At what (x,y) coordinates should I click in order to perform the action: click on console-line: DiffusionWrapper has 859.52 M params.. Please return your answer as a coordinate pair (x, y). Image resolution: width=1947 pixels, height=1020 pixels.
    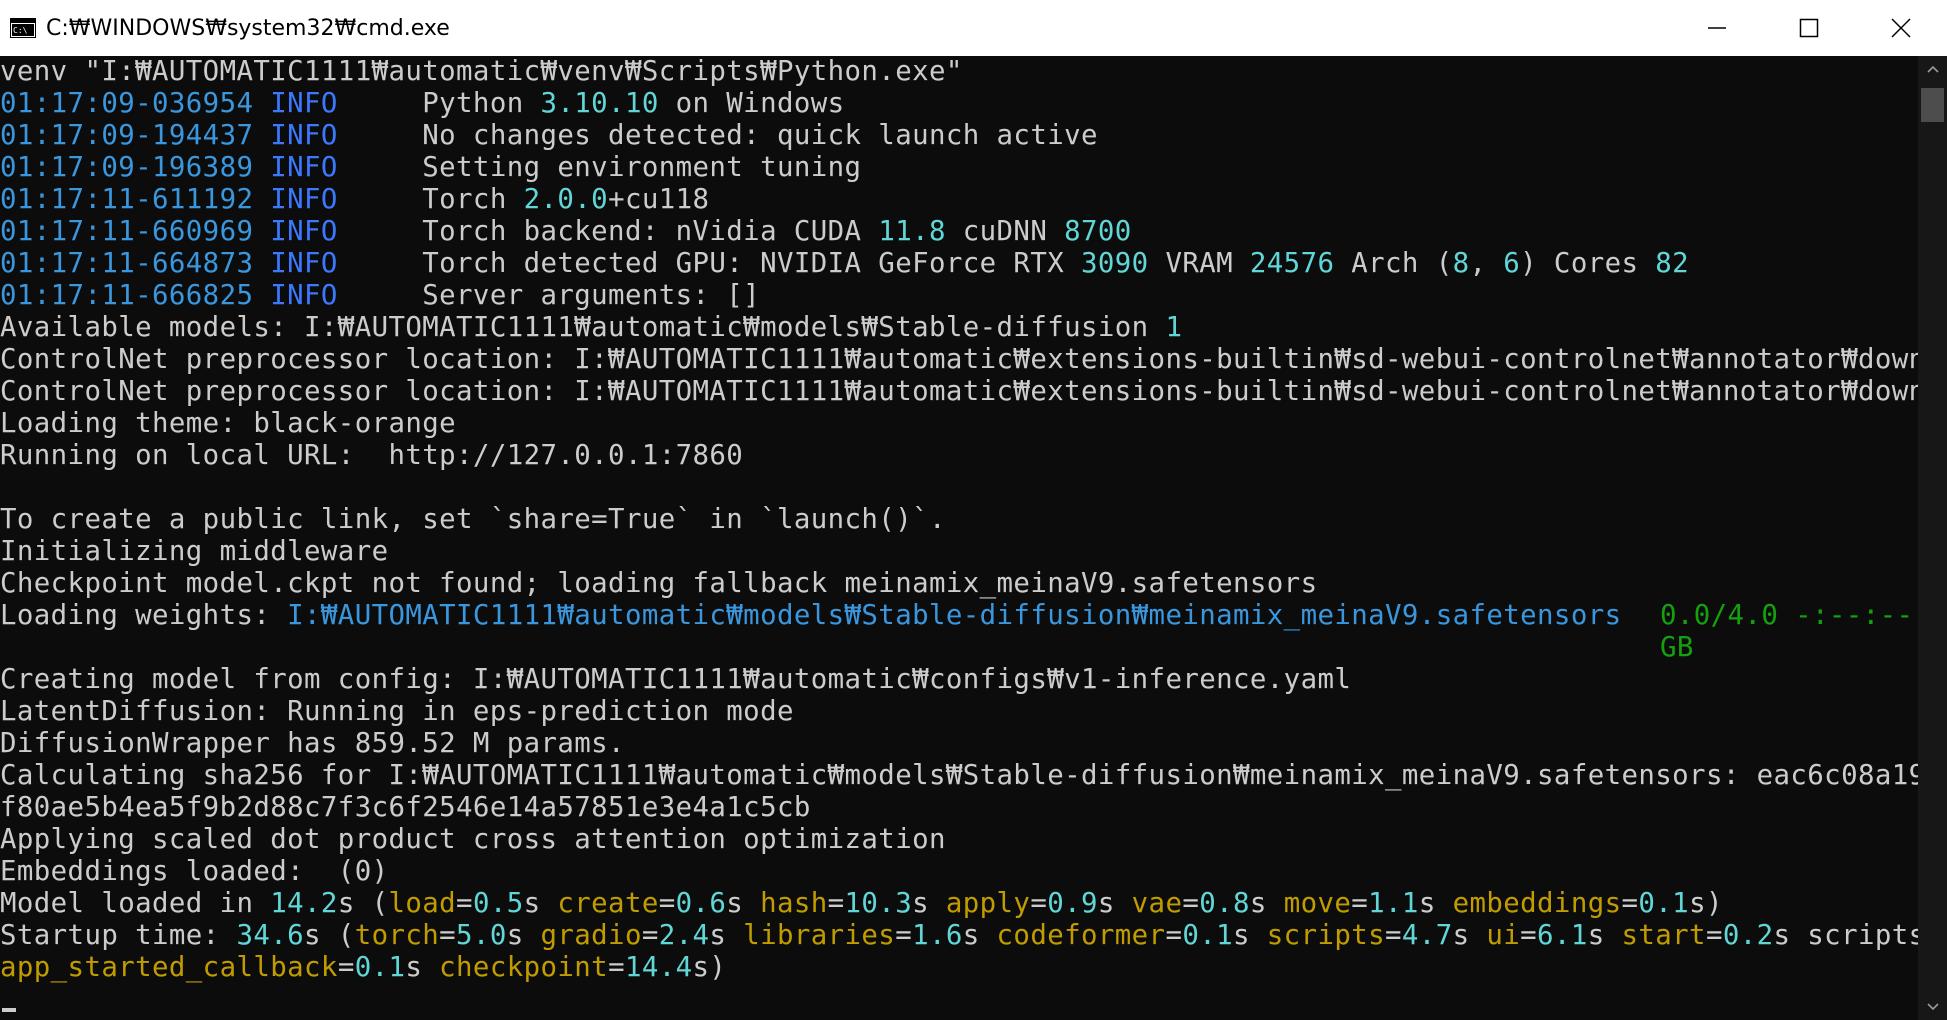
    Looking at the image, I should click on (959, 744).